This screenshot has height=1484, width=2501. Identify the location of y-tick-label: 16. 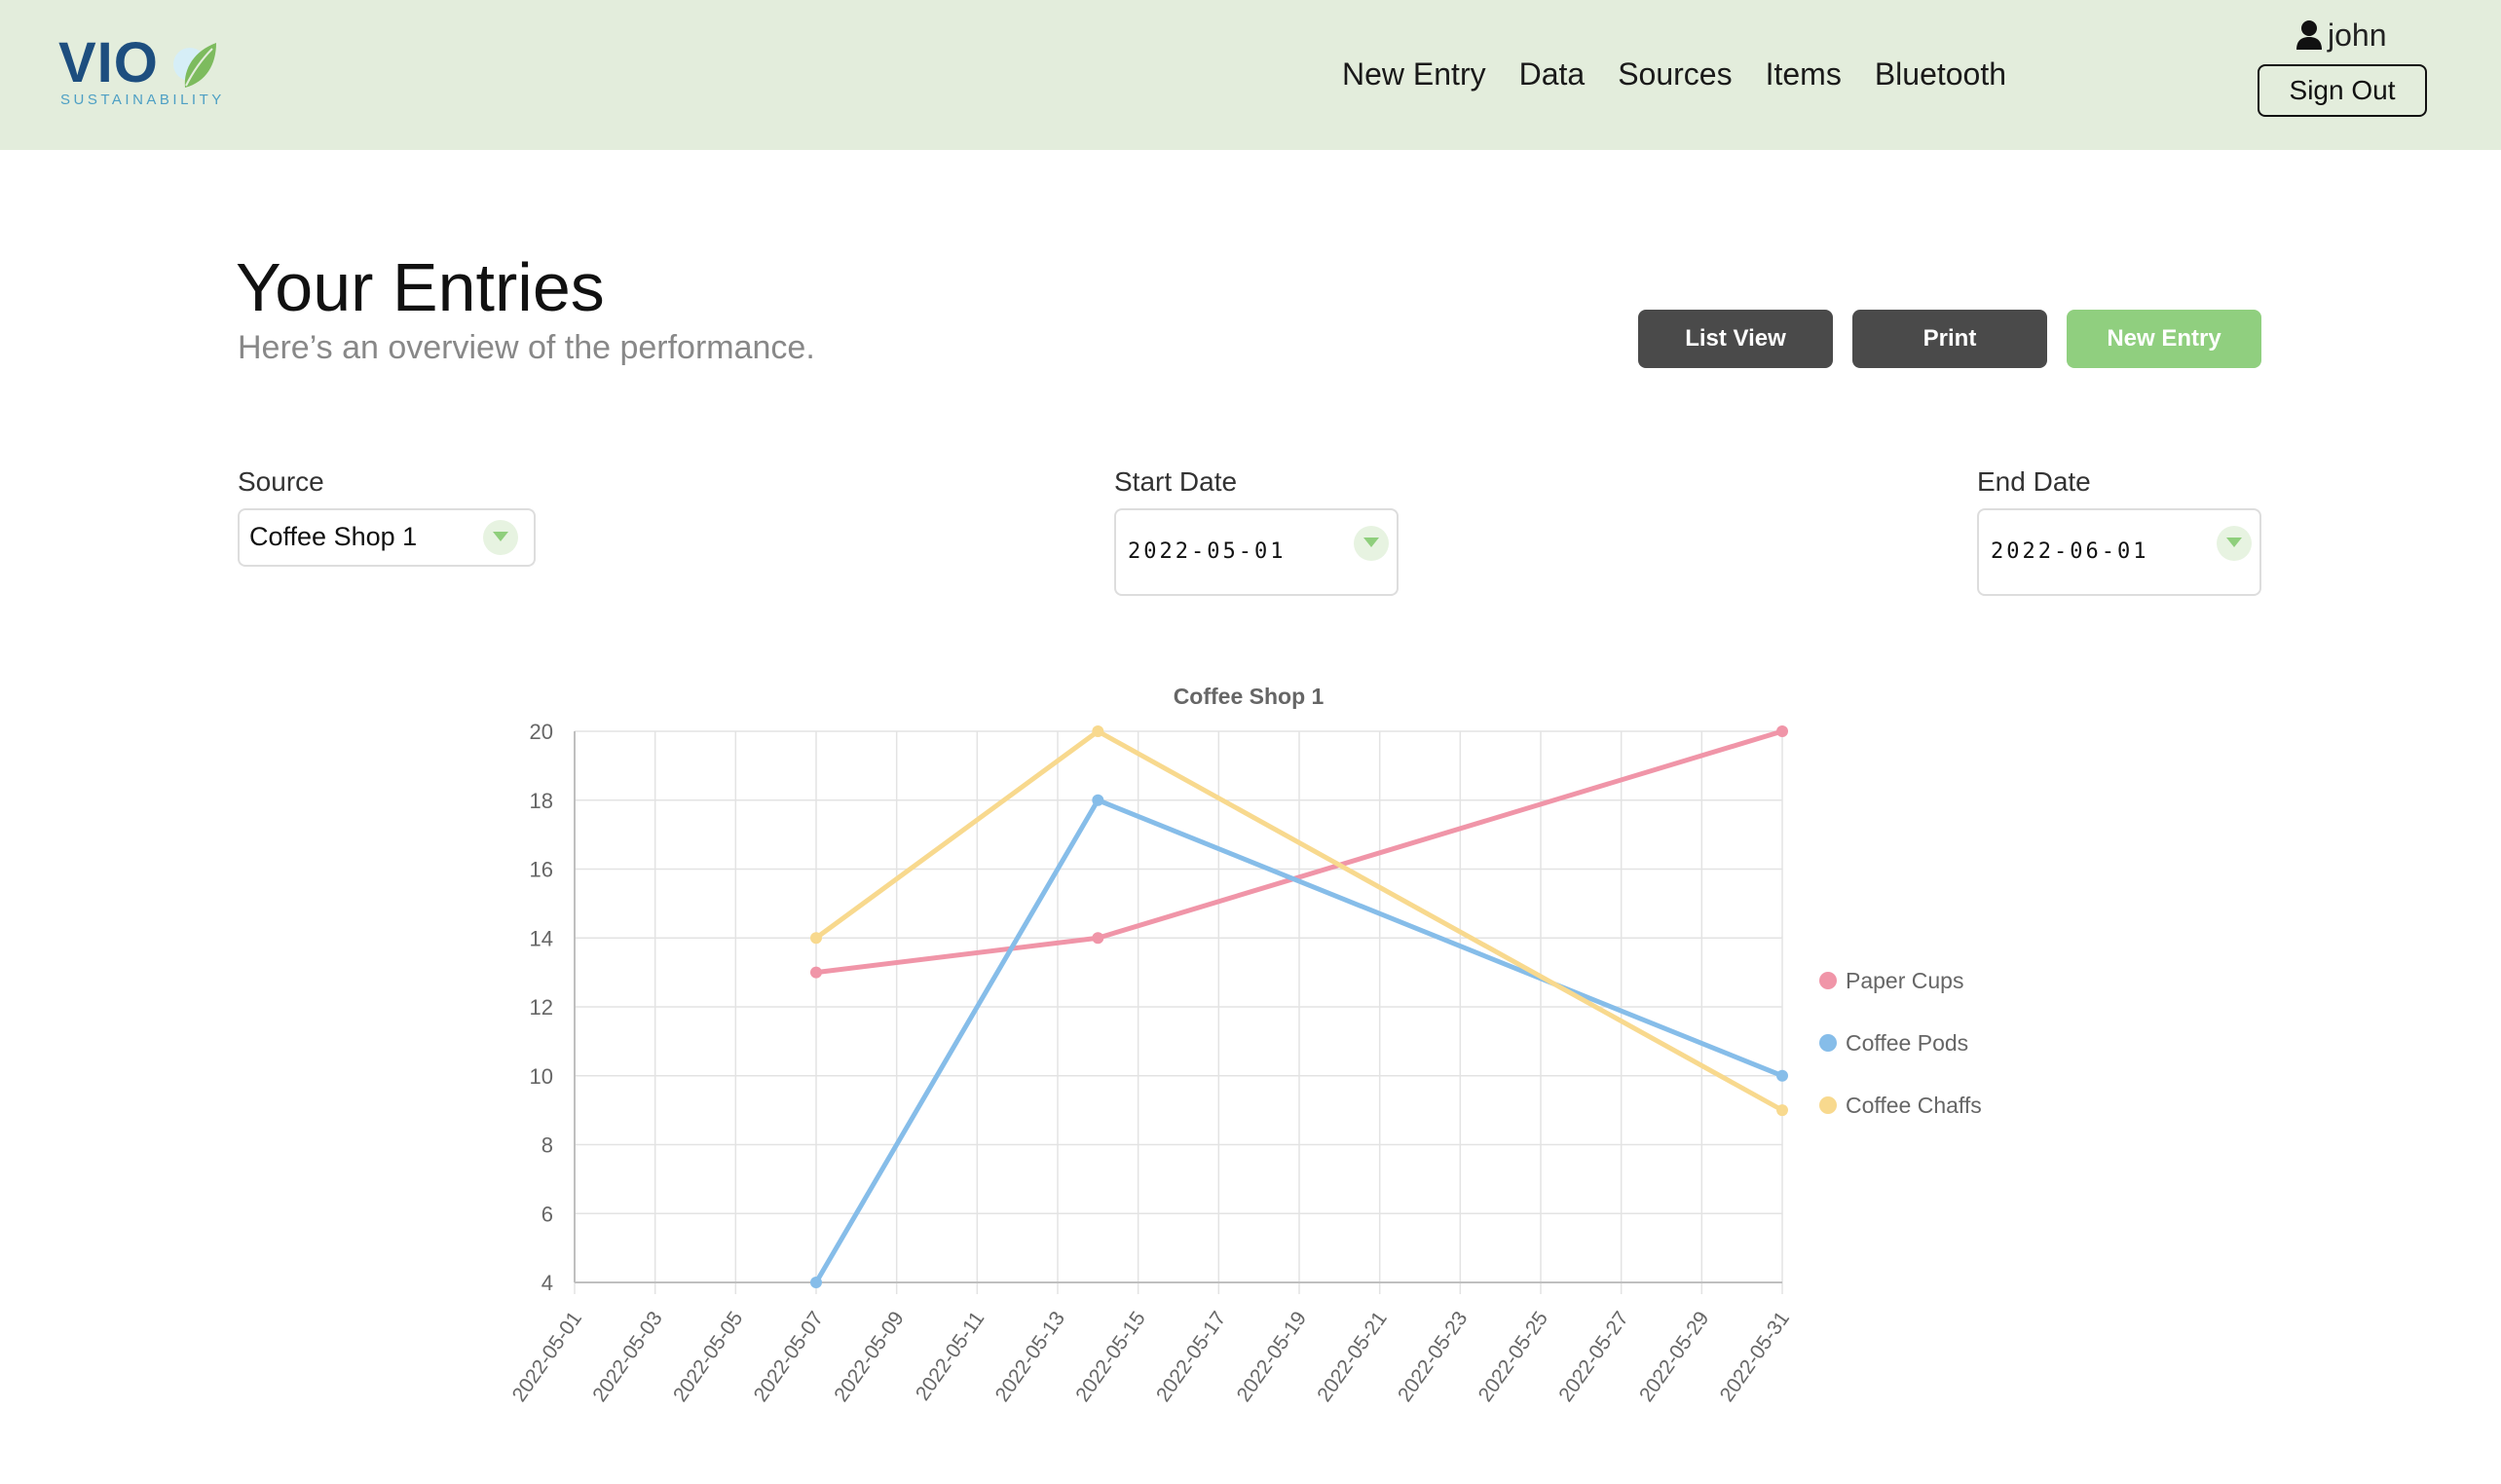
(542, 870).